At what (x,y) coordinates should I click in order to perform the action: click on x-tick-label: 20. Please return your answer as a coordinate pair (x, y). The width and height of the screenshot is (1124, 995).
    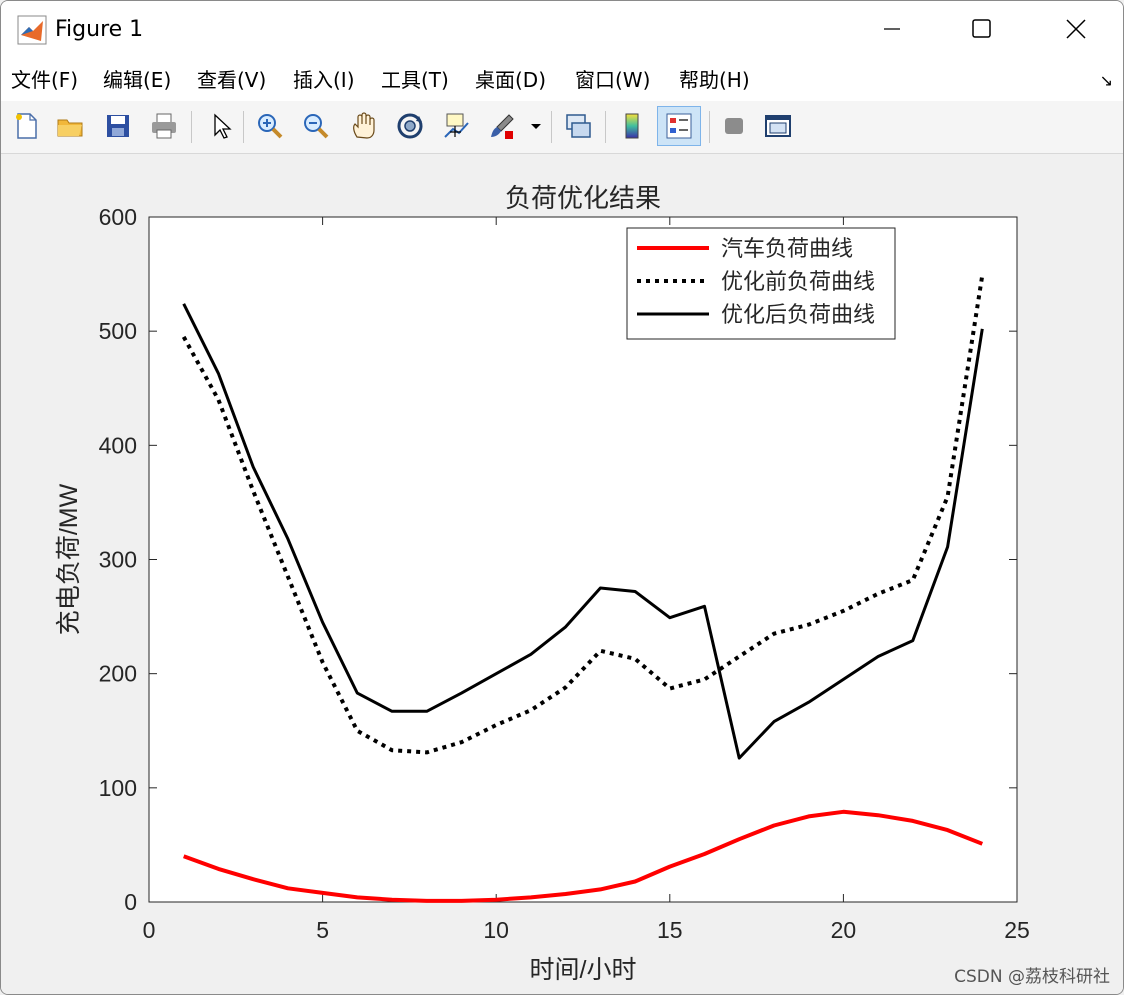
    Looking at the image, I should click on (844, 930).